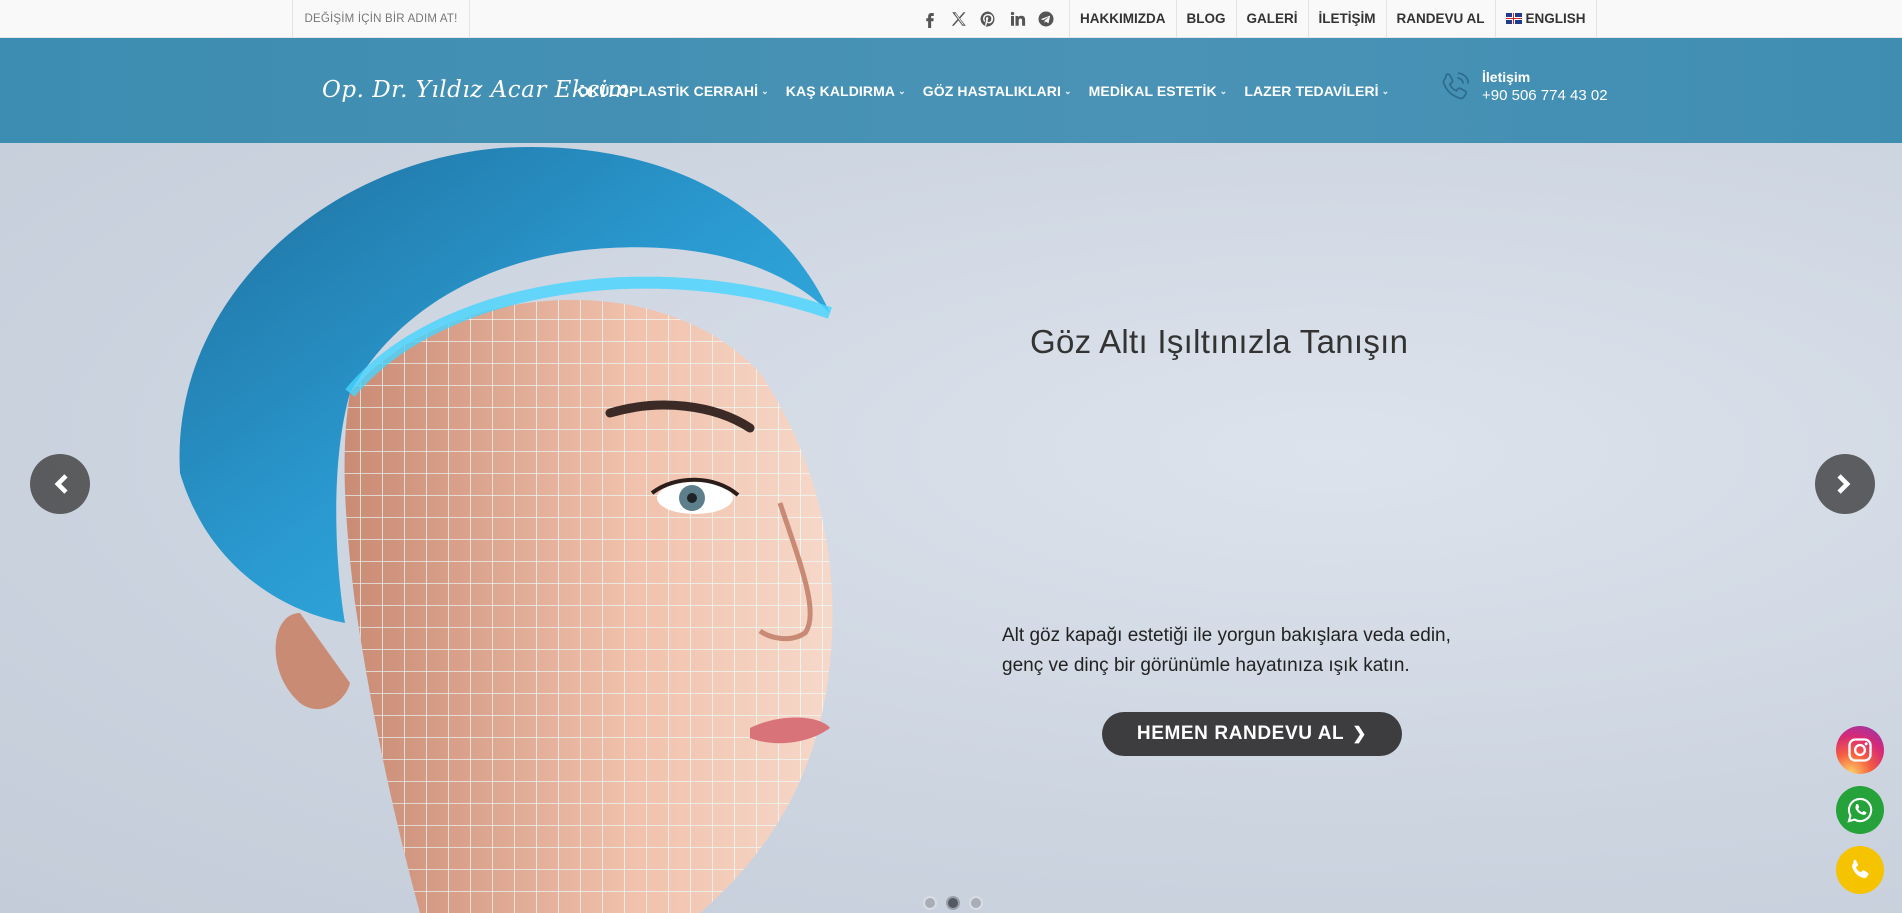 This screenshot has height=913, width=1902. I want to click on uk-flag-icon, so click(1513, 18).